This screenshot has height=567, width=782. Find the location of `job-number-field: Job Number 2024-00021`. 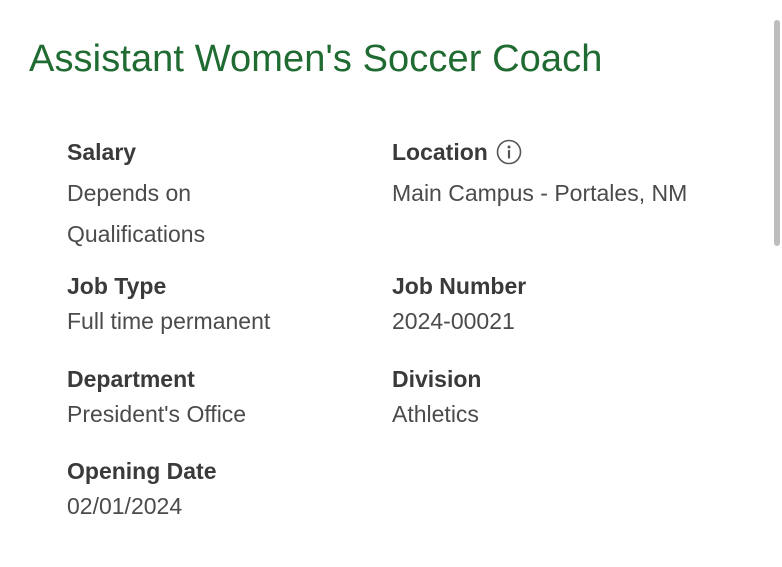

job-number-field: Job Number 2024-00021 is located at coordinates (542, 306).